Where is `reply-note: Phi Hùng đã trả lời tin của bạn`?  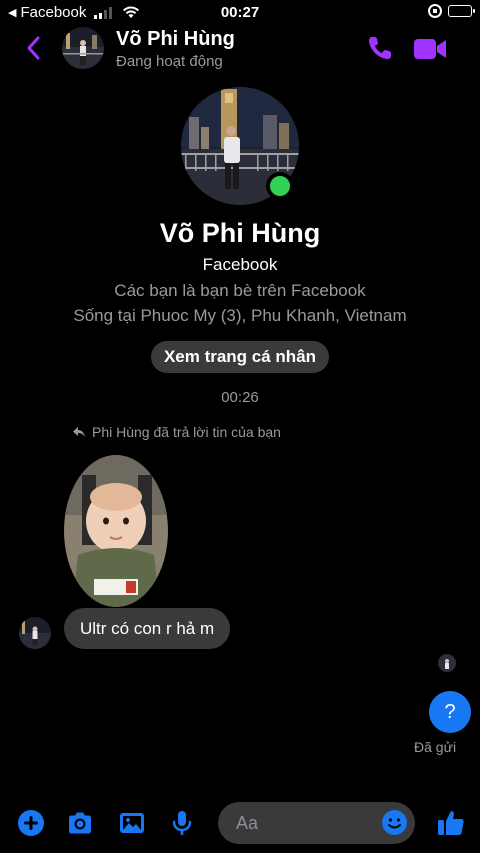 reply-note: Phi Hùng đã trả lời tin của bạn is located at coordinates (176, 432).